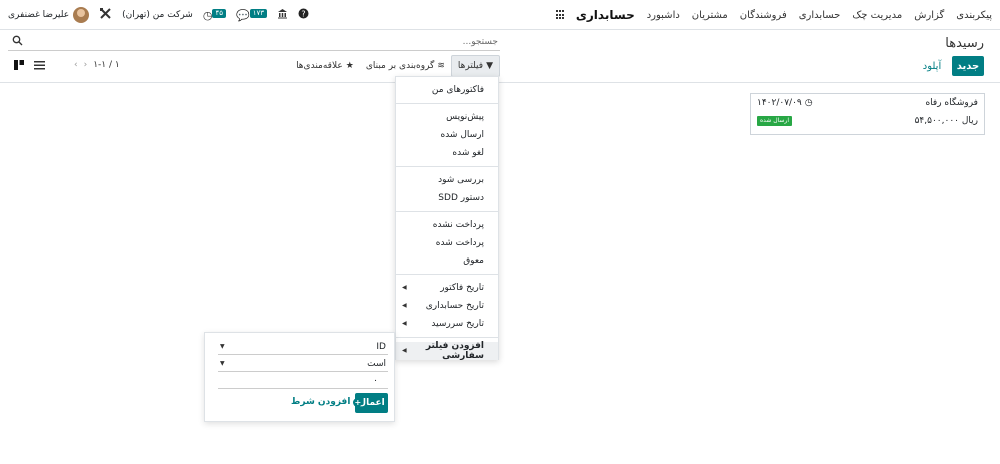 Image resolution: width=1000 pixels, height=464 pixels. Describe the element at coordinates (457, 324) in the screenshot. I see `filter-due-date-label: تاریخ سررسید` at that location.